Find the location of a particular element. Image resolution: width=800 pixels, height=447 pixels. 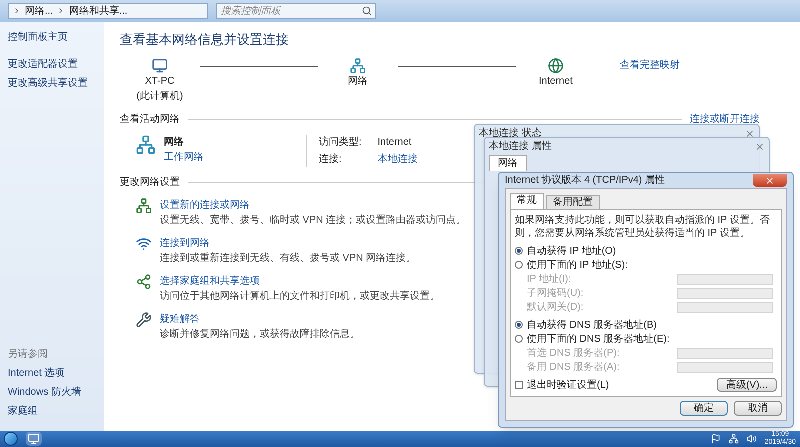

network-type-link: 工作网络 is located at coordinates (184, 157).